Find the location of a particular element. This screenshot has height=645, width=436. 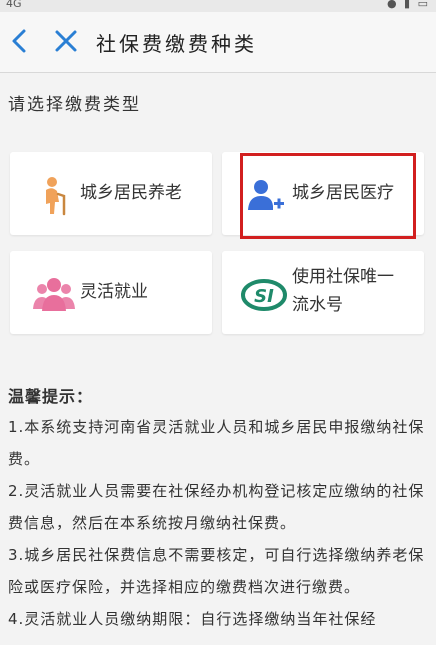

option-flexible-employment: 灵活就业 is located at coordinates (111, 292).